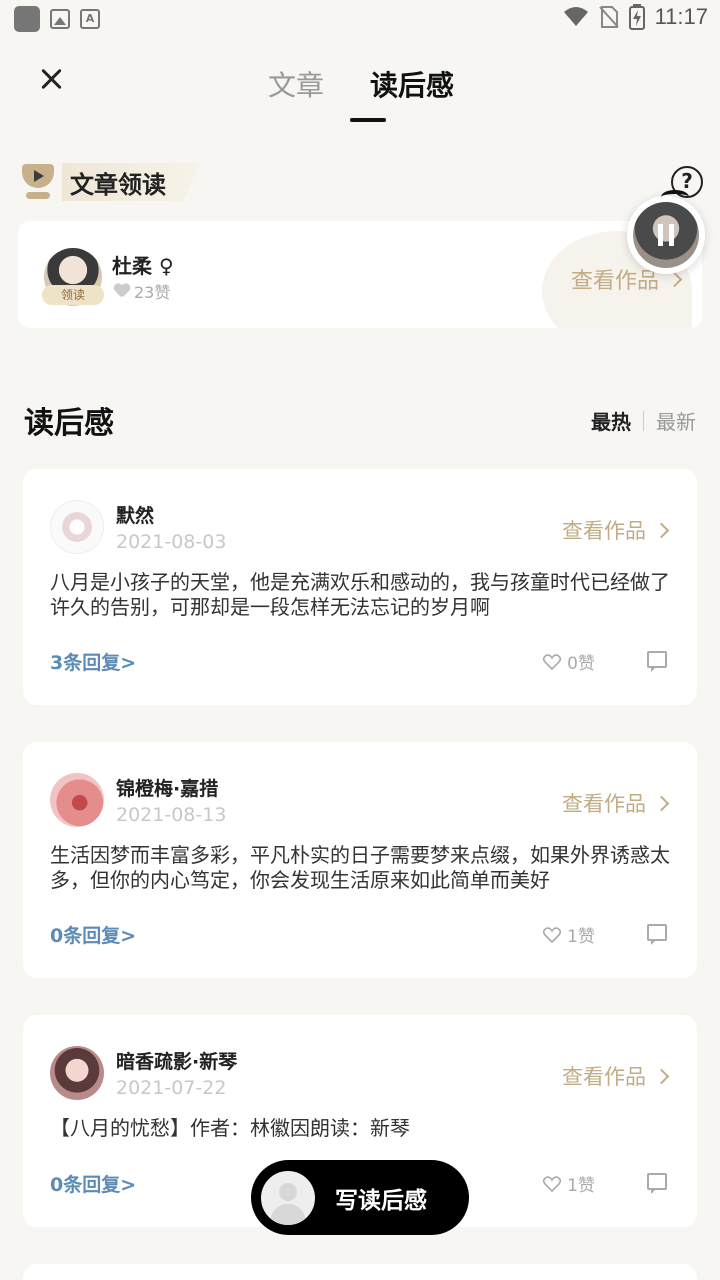 Image resolution: width=720 pixels, height=1280 pixels. I want to click on comment-date: 2021-08-13, so click(171, 815).